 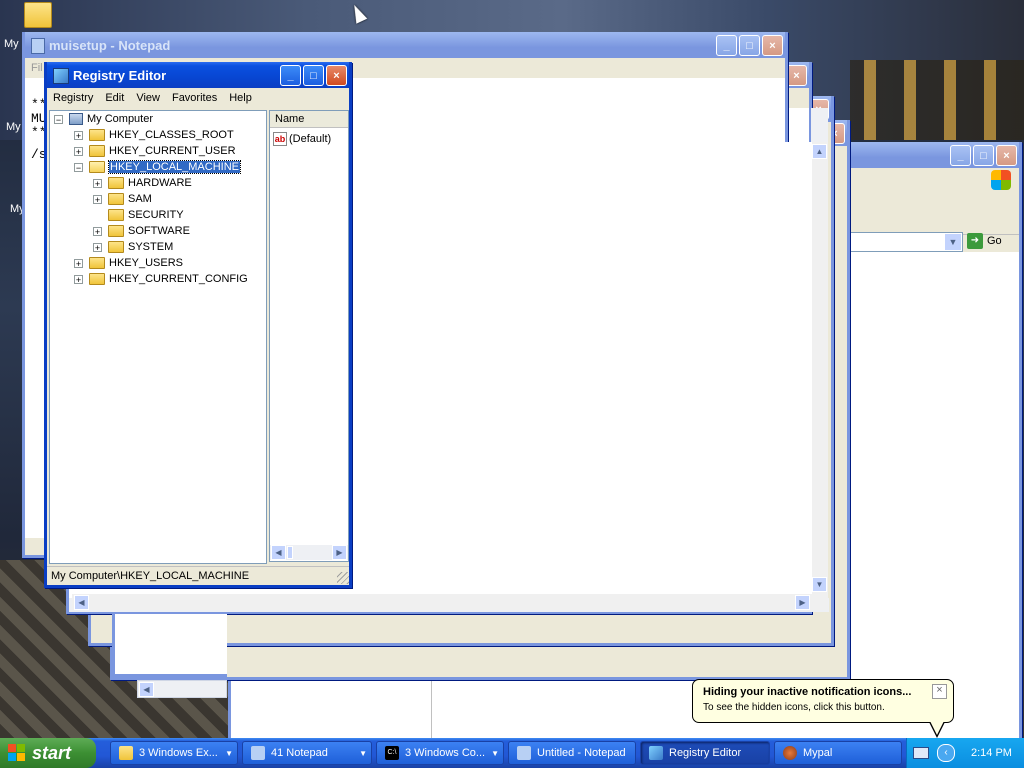 I want to click on resize-grip-icon, so click(x=343, y=578).